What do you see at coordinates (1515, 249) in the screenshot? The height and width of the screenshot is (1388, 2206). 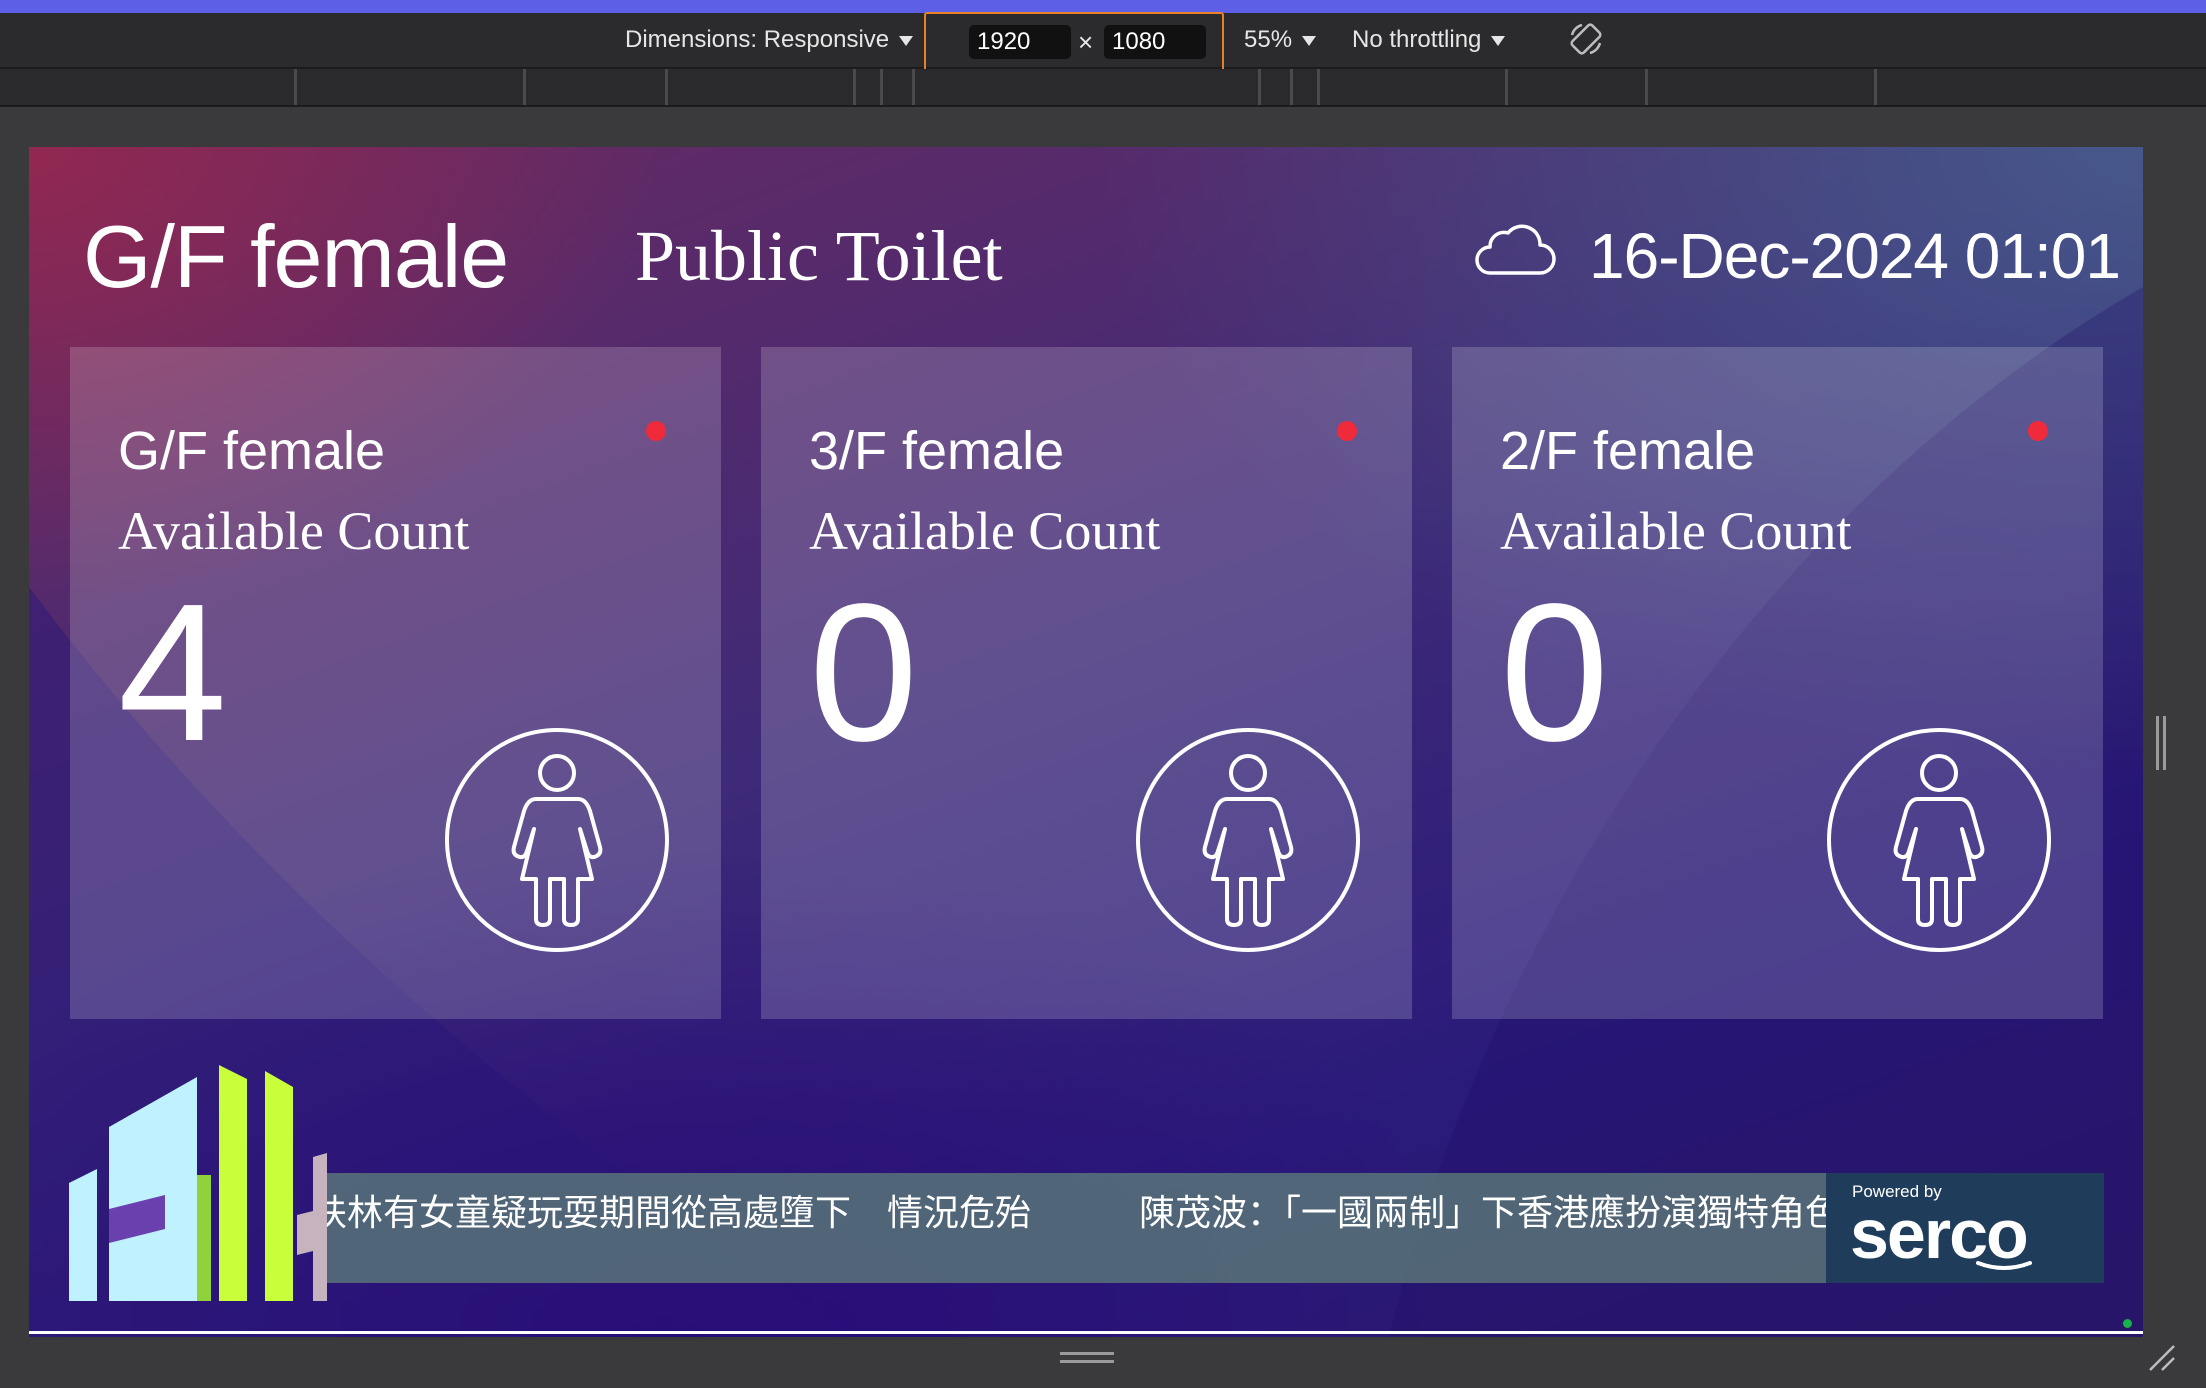 I see `cloud-icon` at bounding box center [1515, 249].